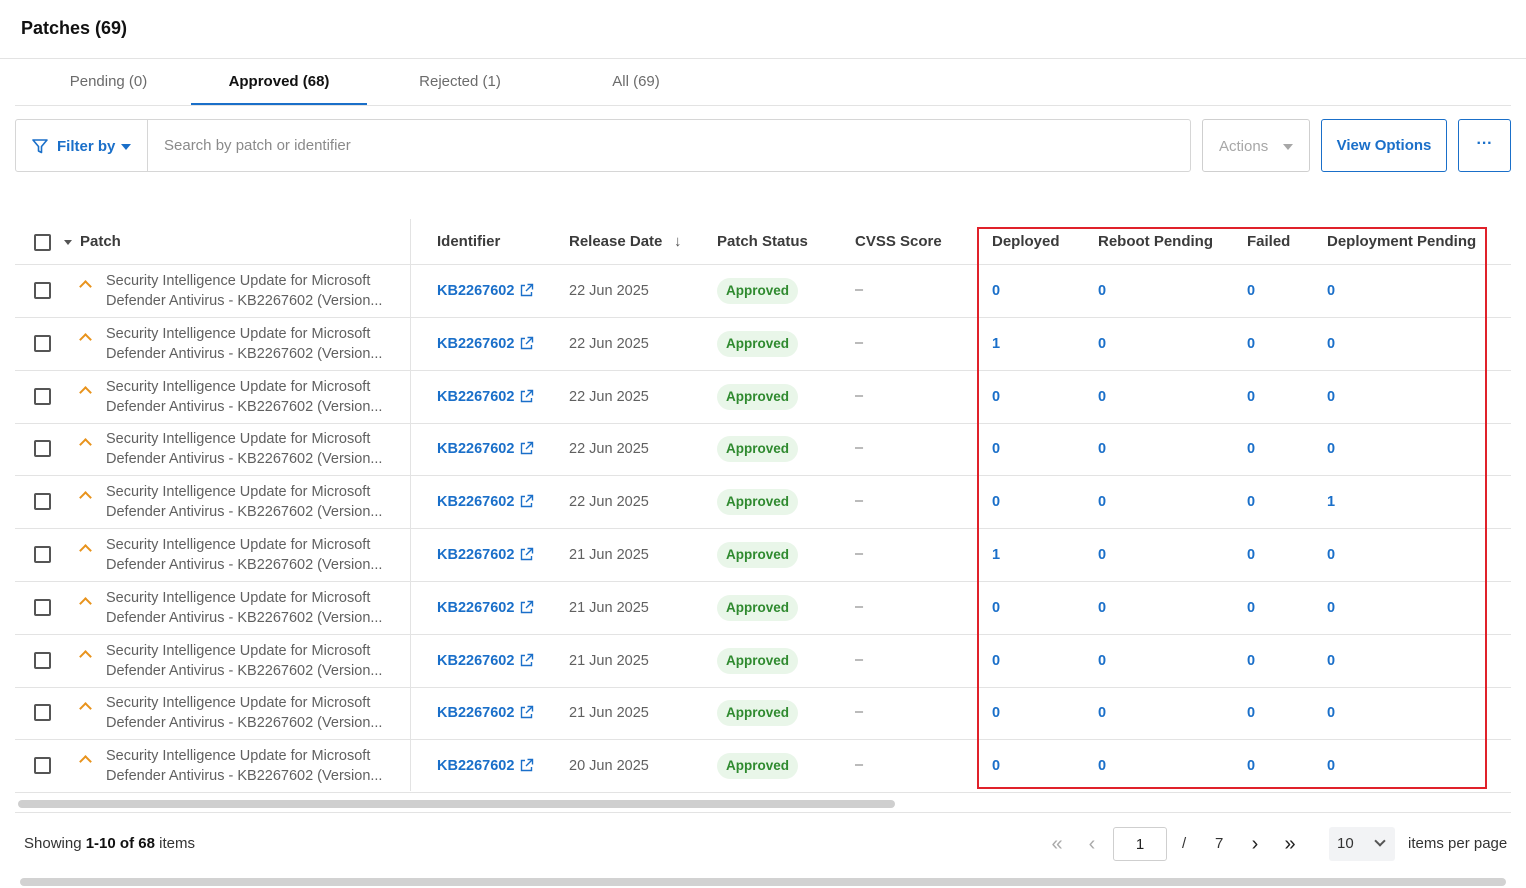 Image resolution: width=1526 pixels, height=888 pixels. What do you see at coordinates (460, 82) in the screenshot?
I see `tab-rejected: Rejected (1)` at bounding box center [460, 82].